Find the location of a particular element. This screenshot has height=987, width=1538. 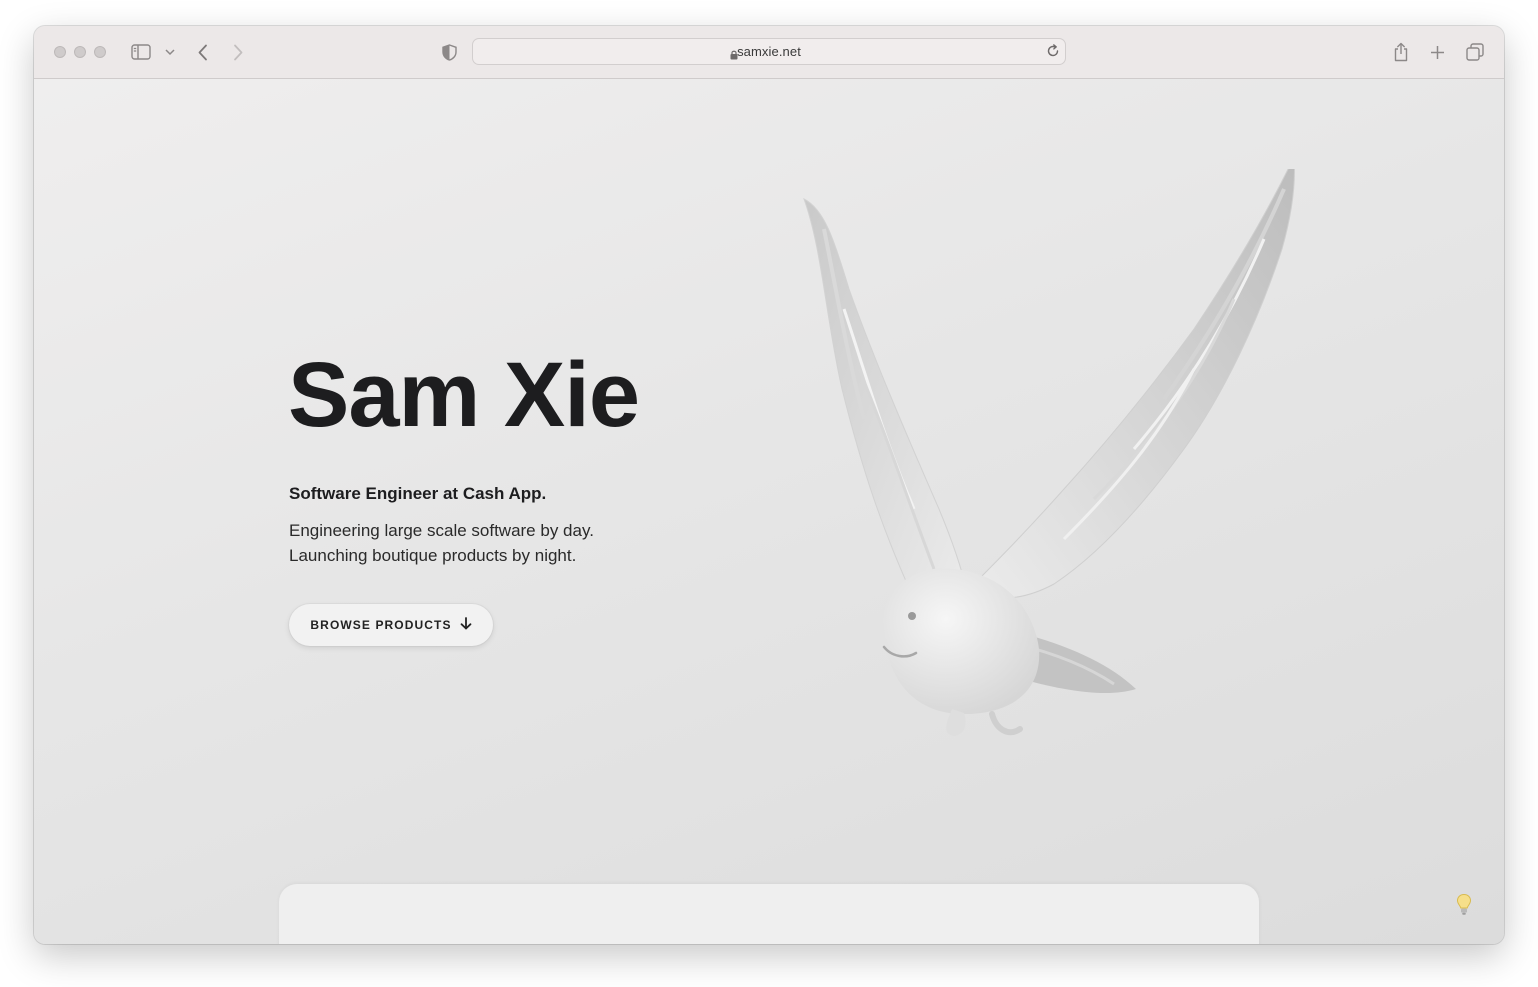

products-card is located at coordinates (769, 914).